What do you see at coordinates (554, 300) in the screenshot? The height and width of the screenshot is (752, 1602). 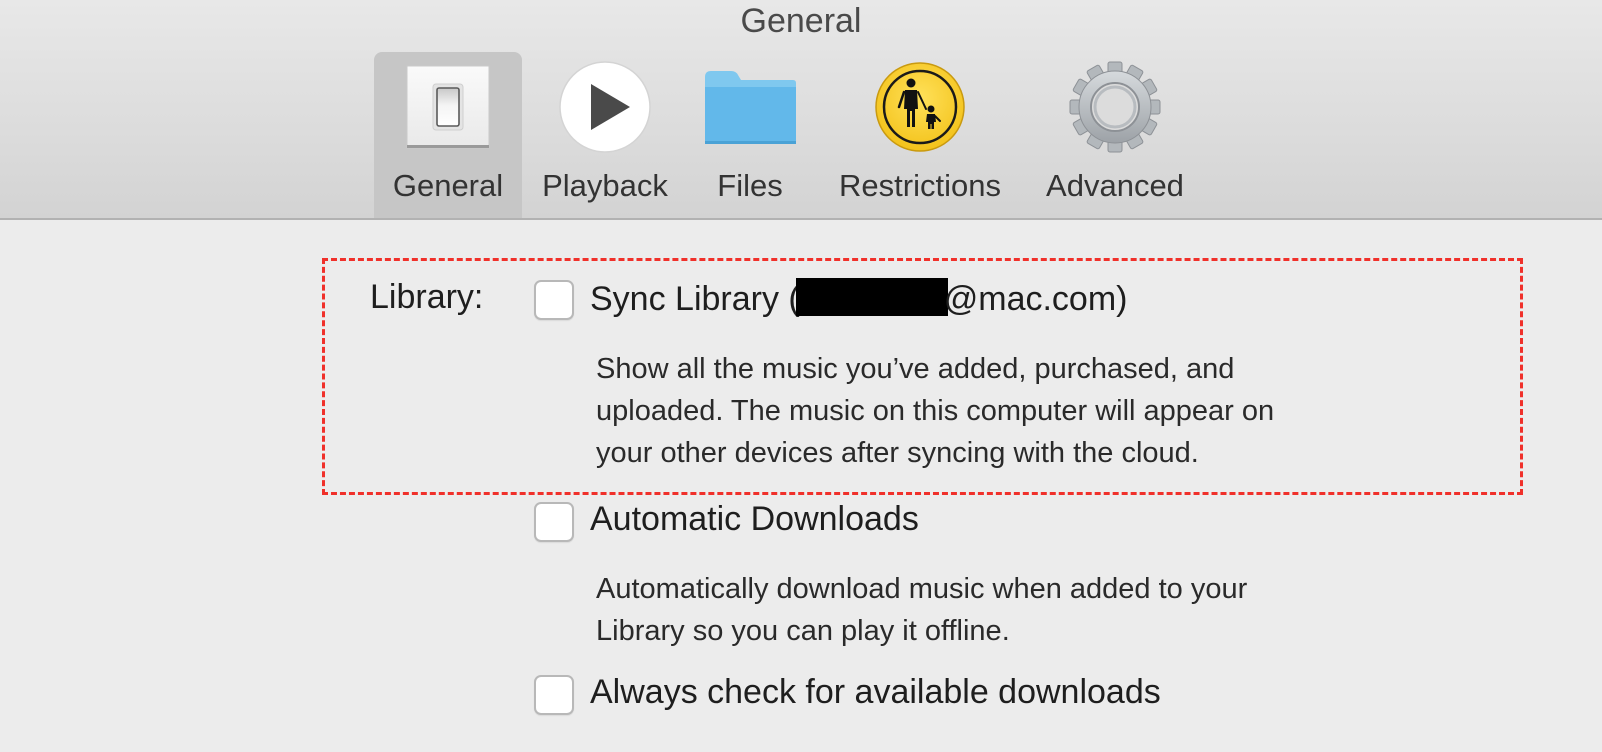 I see `sync-library-checkbox` at bounding box center [554, 300].